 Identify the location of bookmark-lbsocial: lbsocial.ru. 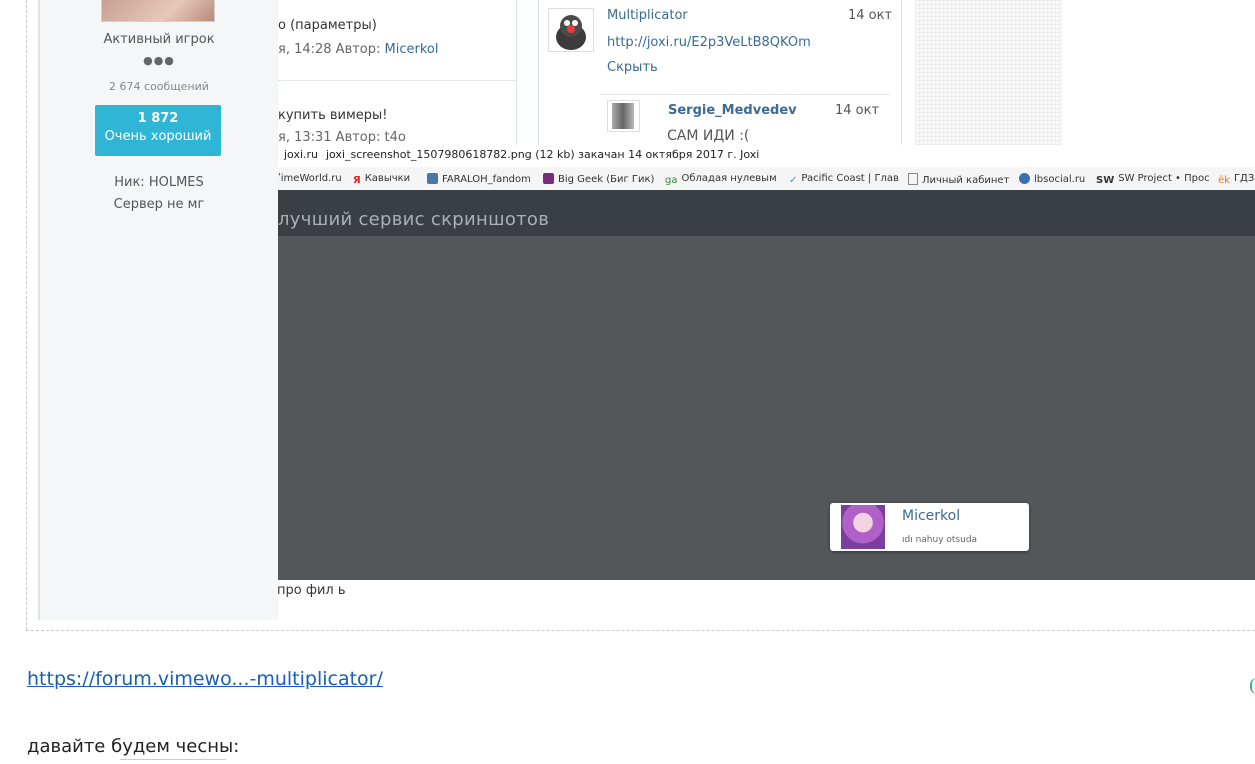
(1052, 179).